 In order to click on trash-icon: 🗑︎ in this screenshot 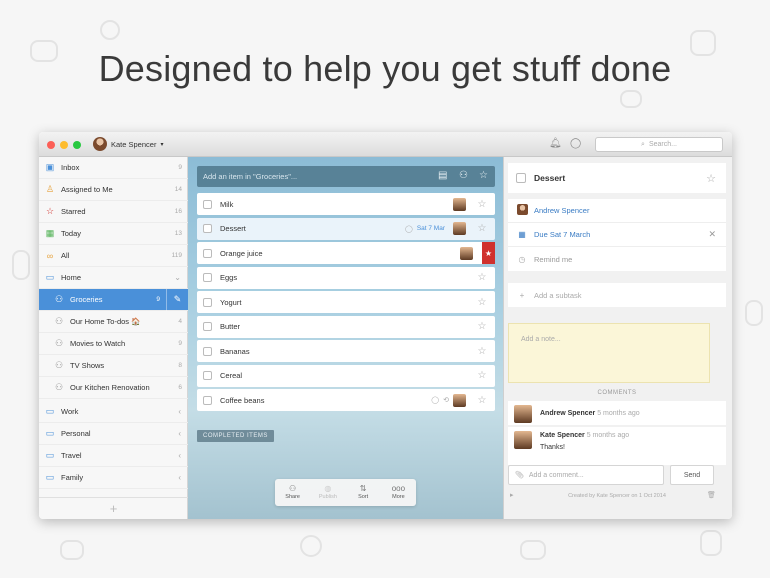, I will do `click(711, 495)`.